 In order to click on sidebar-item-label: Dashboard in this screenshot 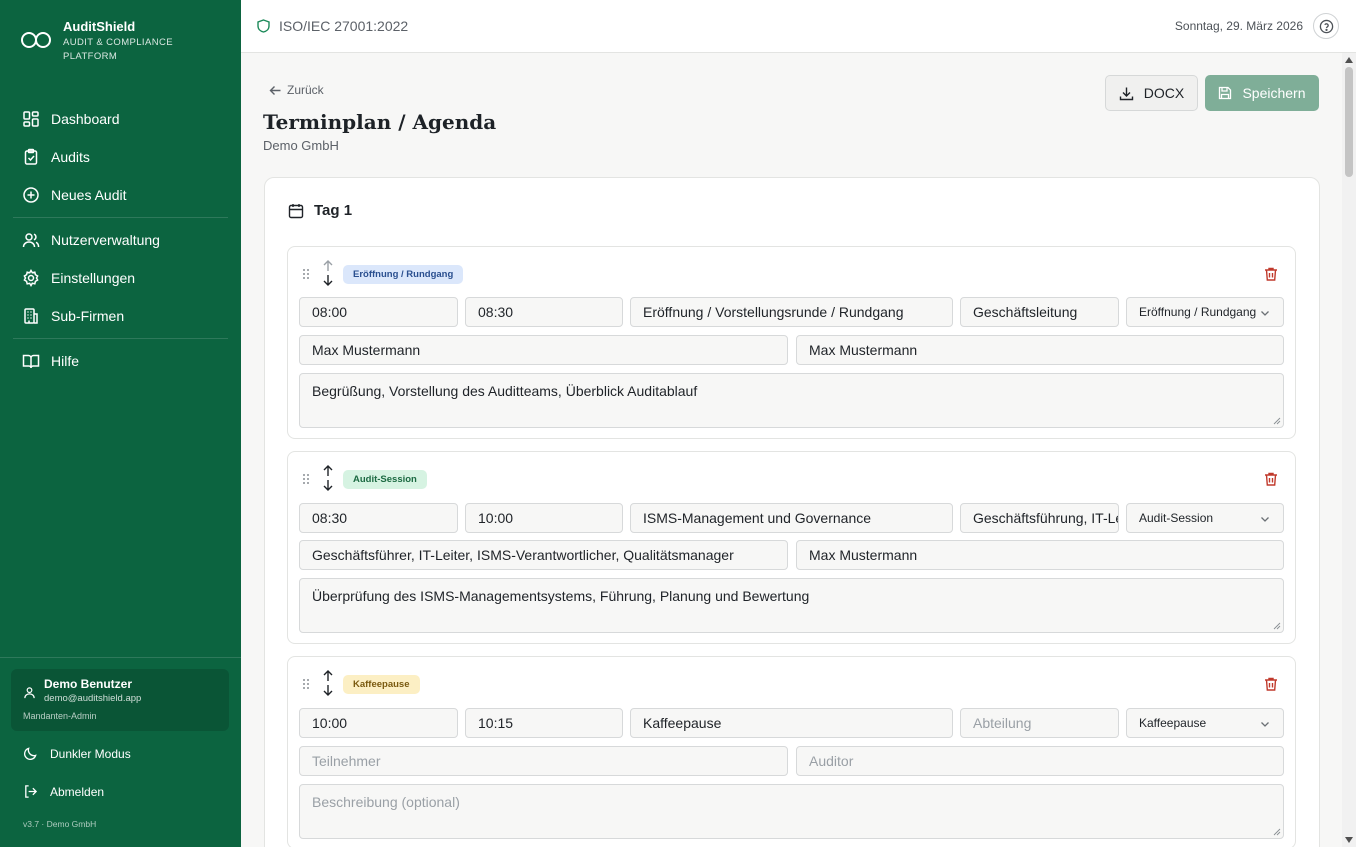, I will do `click(85, 119)`.